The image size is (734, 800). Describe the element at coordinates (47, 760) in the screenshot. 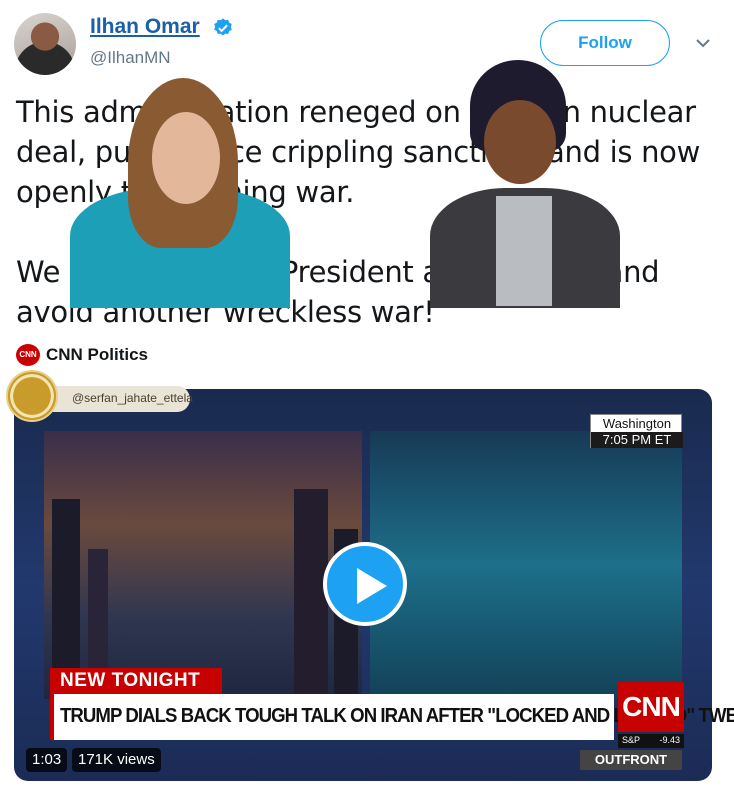

I see `video-duration: 1:03` at that location.